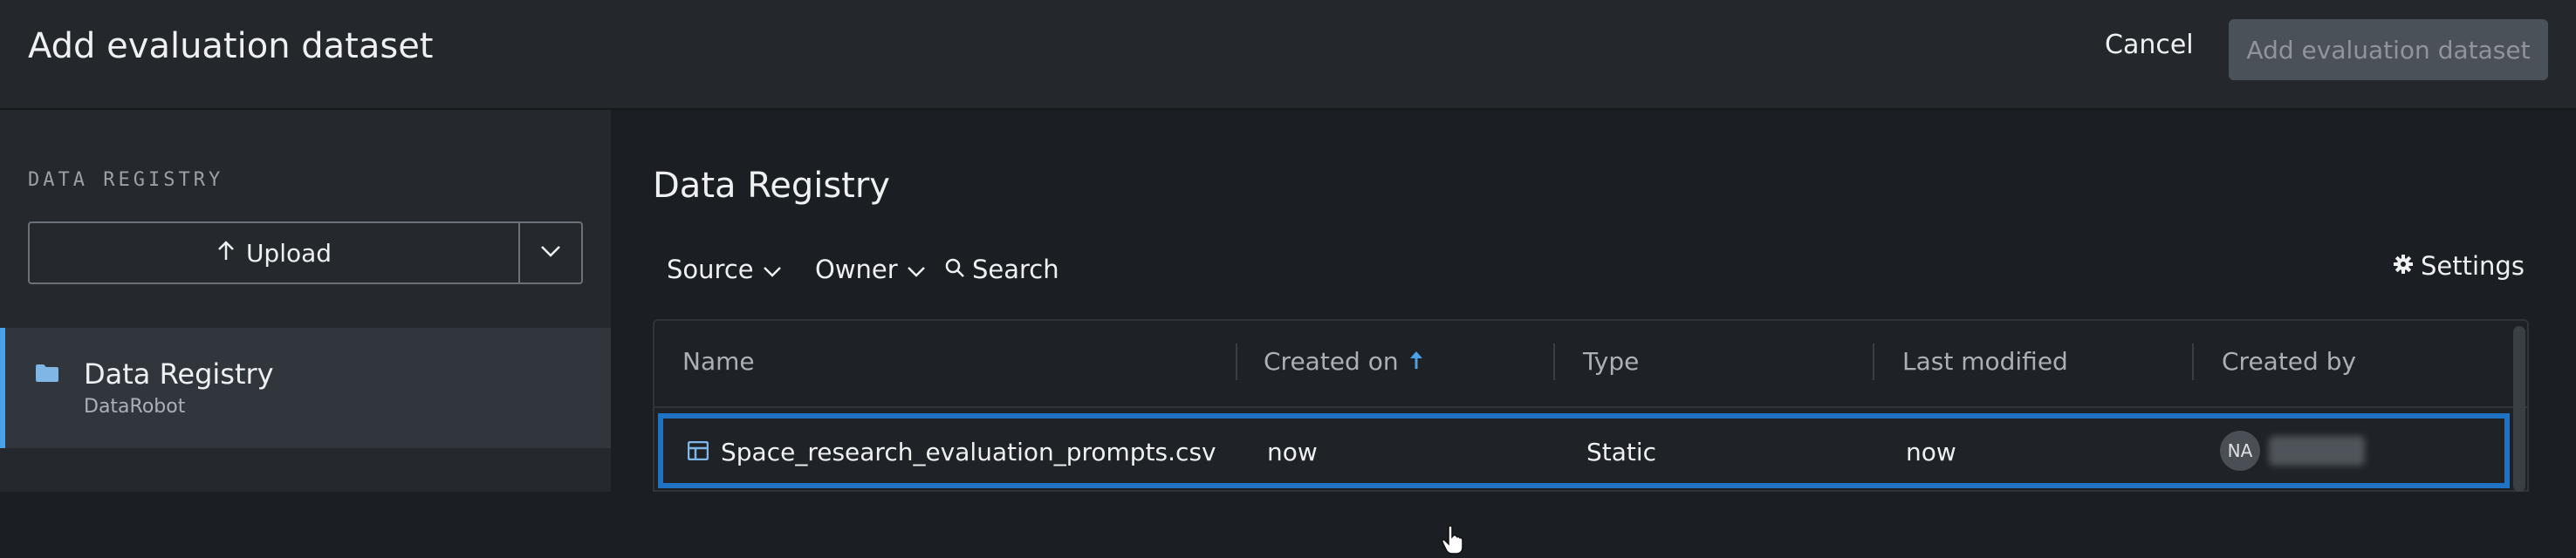 This screenshot has height=558, width=2576. I want to click on name-cell: Space_research_evaluation_prompts.csv, so click(952, 452).